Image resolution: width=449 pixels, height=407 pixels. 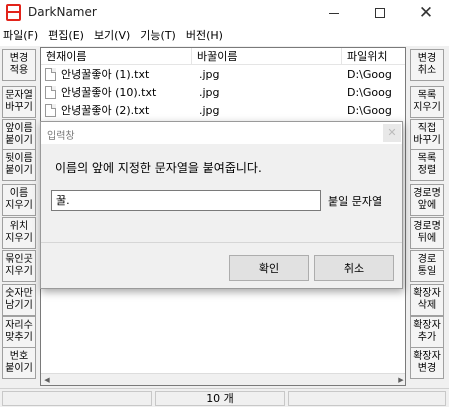 I want to click on column-new-name: 바꿀이름, so click(x=267, y=56).